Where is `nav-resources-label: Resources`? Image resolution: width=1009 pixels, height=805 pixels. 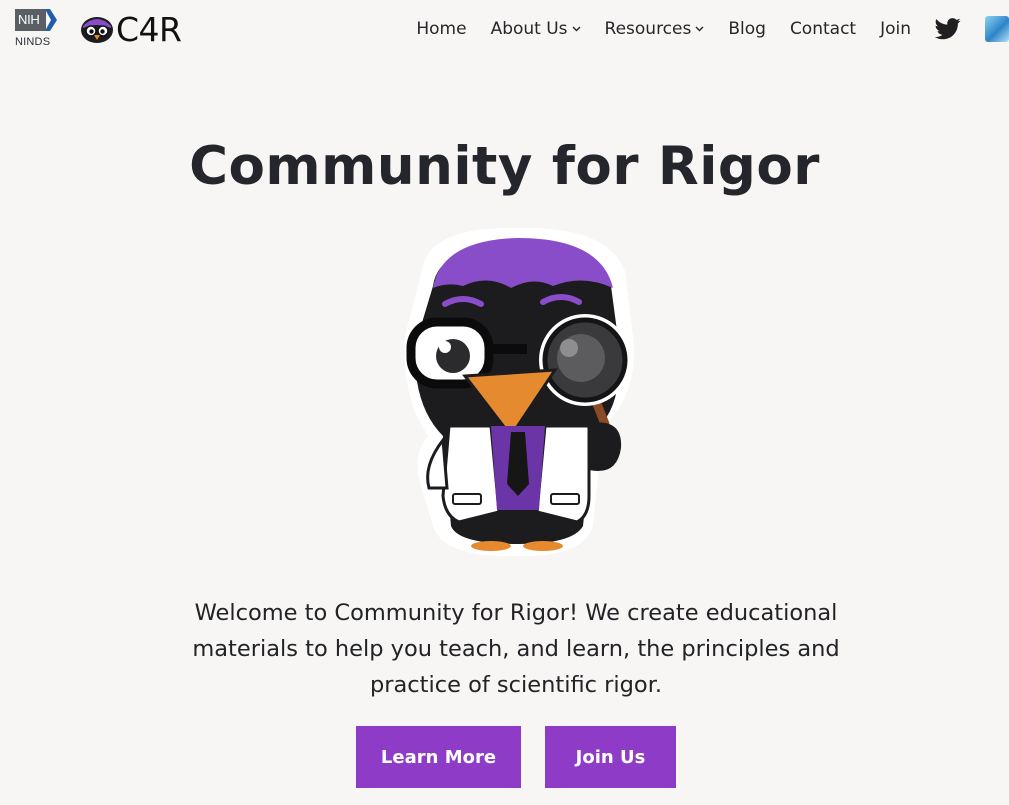 nav-resources-label: Resources is located at coordinates (648, 29).